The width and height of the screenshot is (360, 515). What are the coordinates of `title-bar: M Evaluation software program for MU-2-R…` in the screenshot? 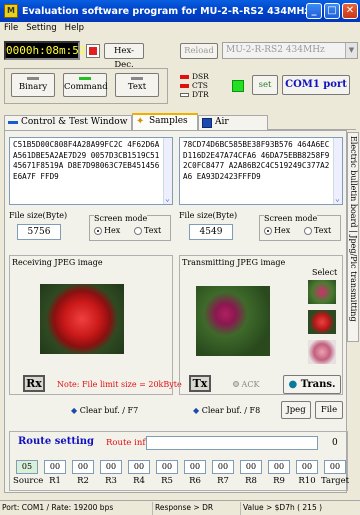 It's located at (180, 11).